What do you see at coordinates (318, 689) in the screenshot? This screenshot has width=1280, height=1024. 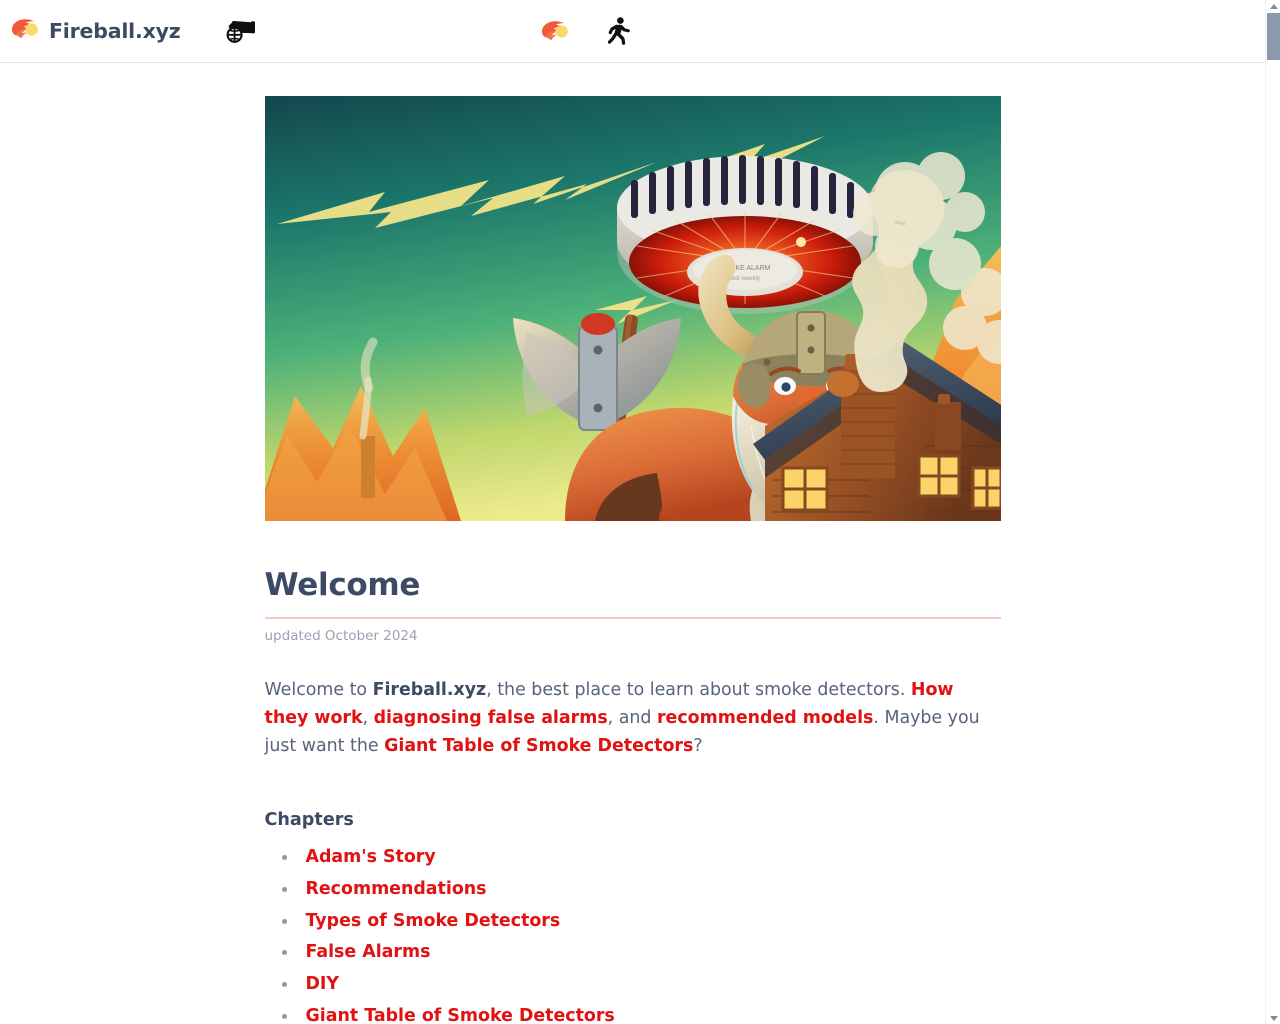 I see `intro-text-part1: Welcome to` at bounding box center [318, 689].